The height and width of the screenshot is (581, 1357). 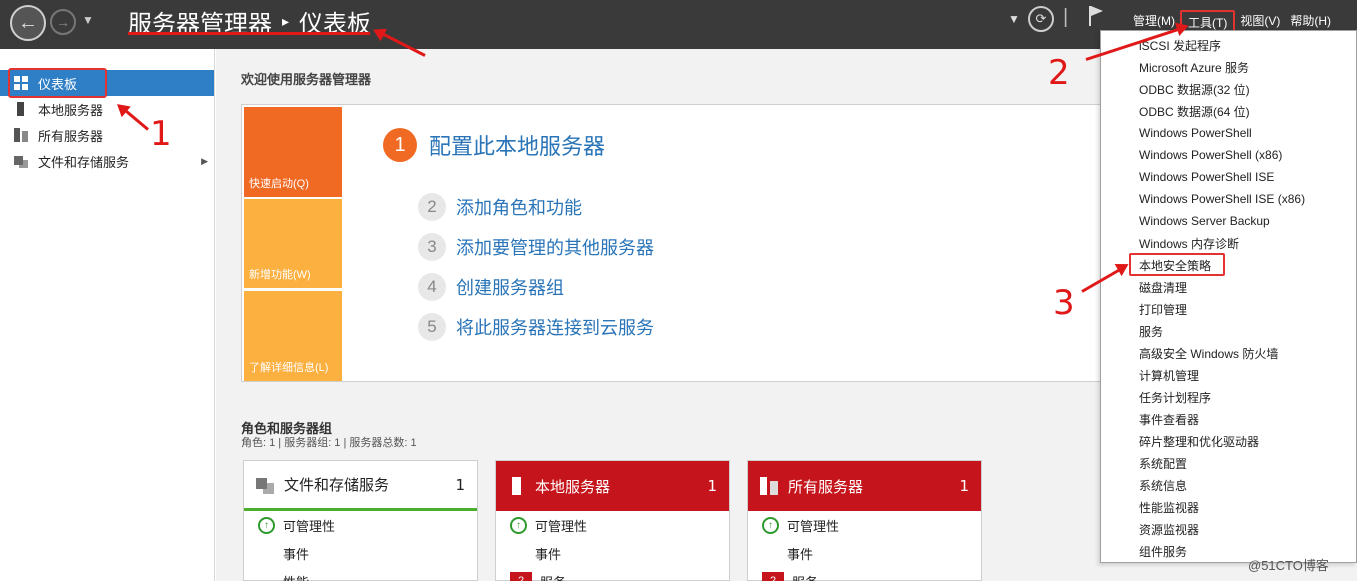 I want to click on step-create-group: 4 创建服务器组, so click(x=491, y=287).